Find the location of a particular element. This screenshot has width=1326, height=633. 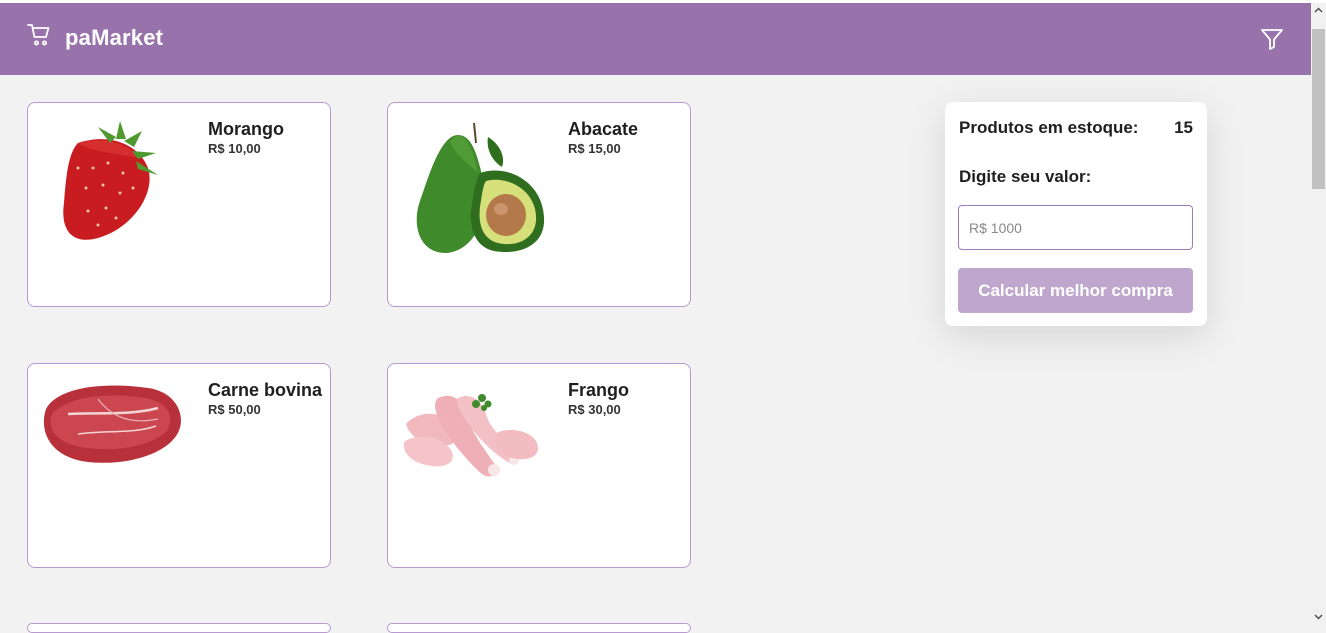

product-name: Abacate is located at coordinates (603, 129).